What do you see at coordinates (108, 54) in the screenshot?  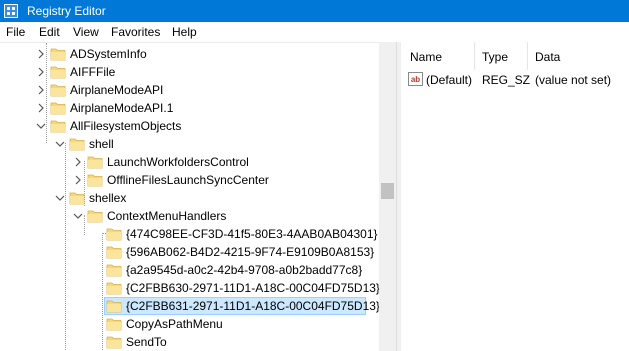 I see `tree-item-label: ADSystemInfo` at bounding box center [108, 54].